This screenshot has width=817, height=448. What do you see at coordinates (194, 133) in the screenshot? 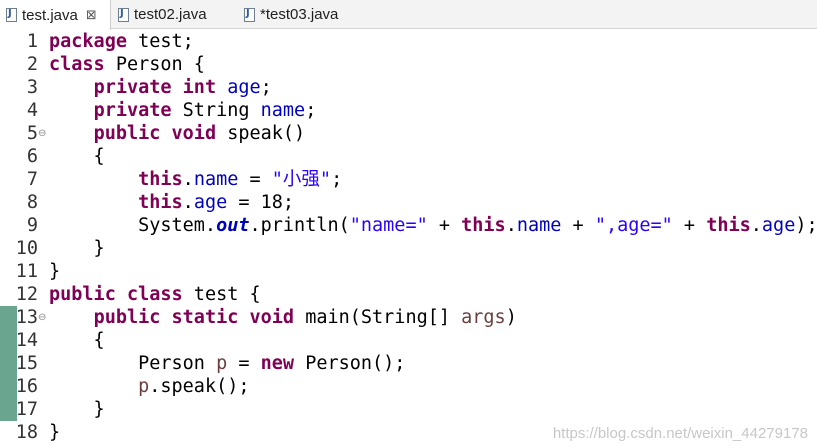
I see `token-kw: void` at bounding box center [194, 133].